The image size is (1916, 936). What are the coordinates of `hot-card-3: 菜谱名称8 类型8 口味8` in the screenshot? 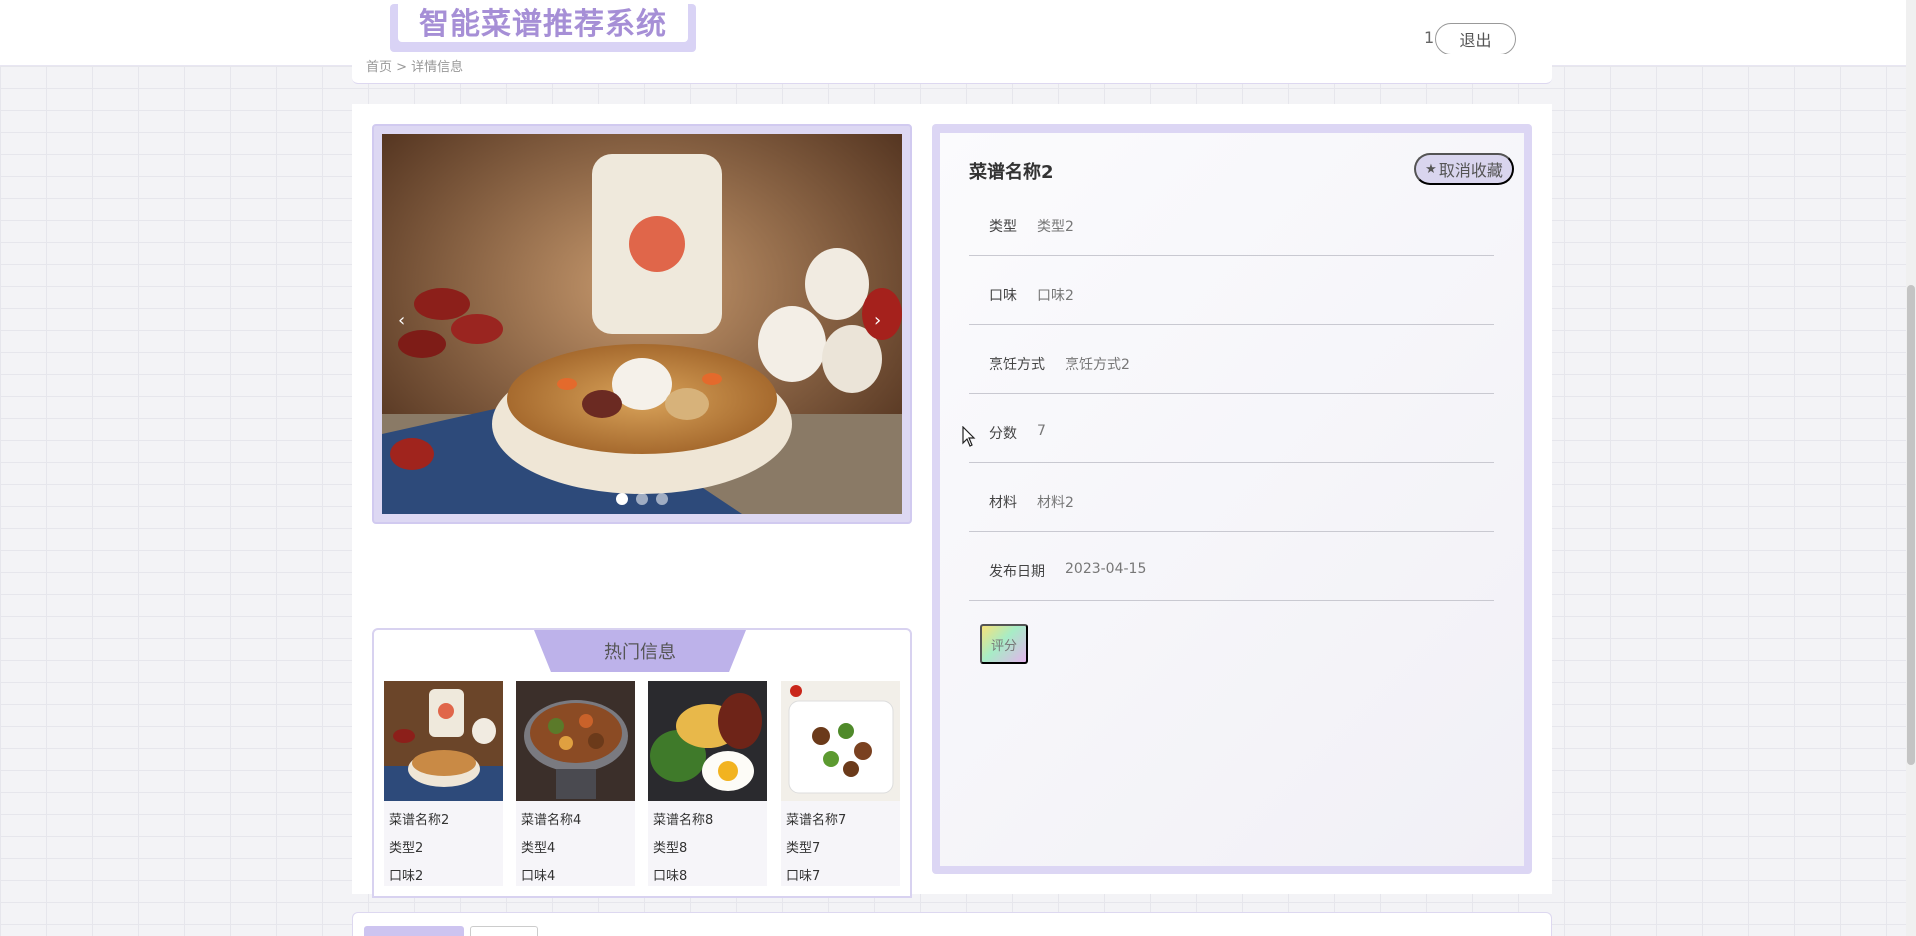 It's located at (707, 783).